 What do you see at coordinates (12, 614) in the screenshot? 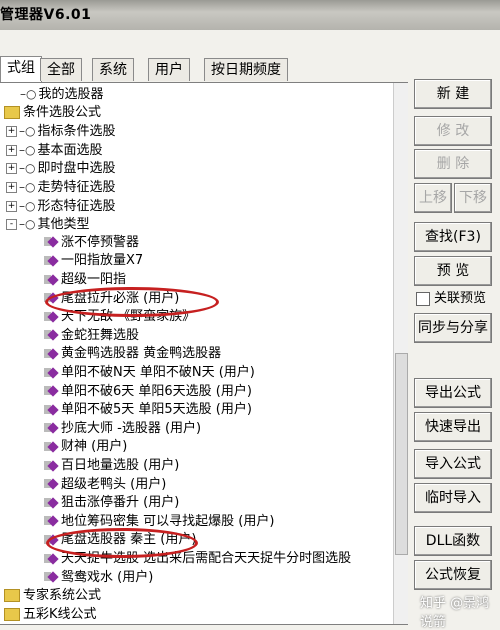
I see `folder-icon` at bounding box center [12, 614].